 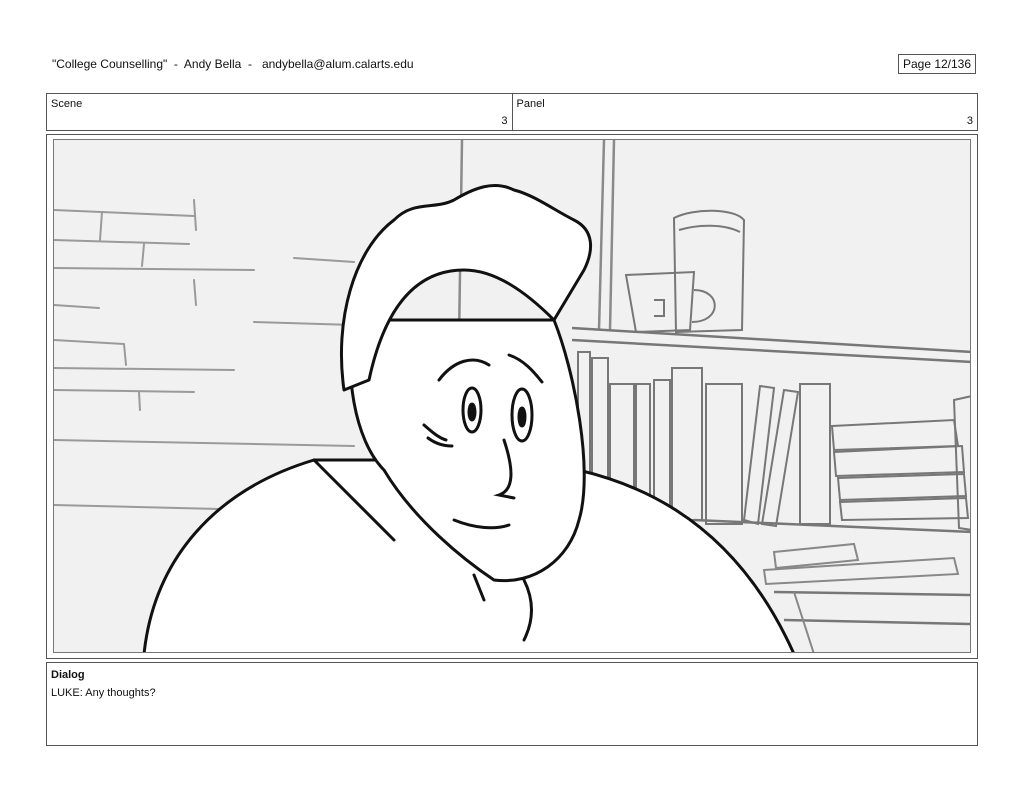 What do you see at coordinates (68, 675) in the screenshot?
I see `dialog-title: Dialog` at bounding box center [68, 675].